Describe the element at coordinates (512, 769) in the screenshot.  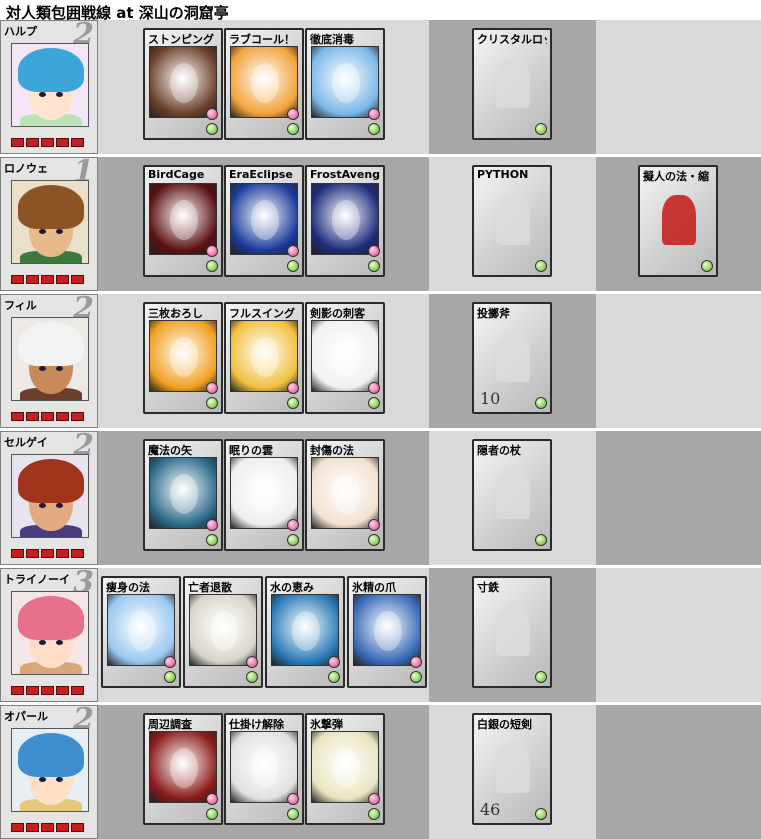
I see `item-card: 白銀の短剣 46` at that location.